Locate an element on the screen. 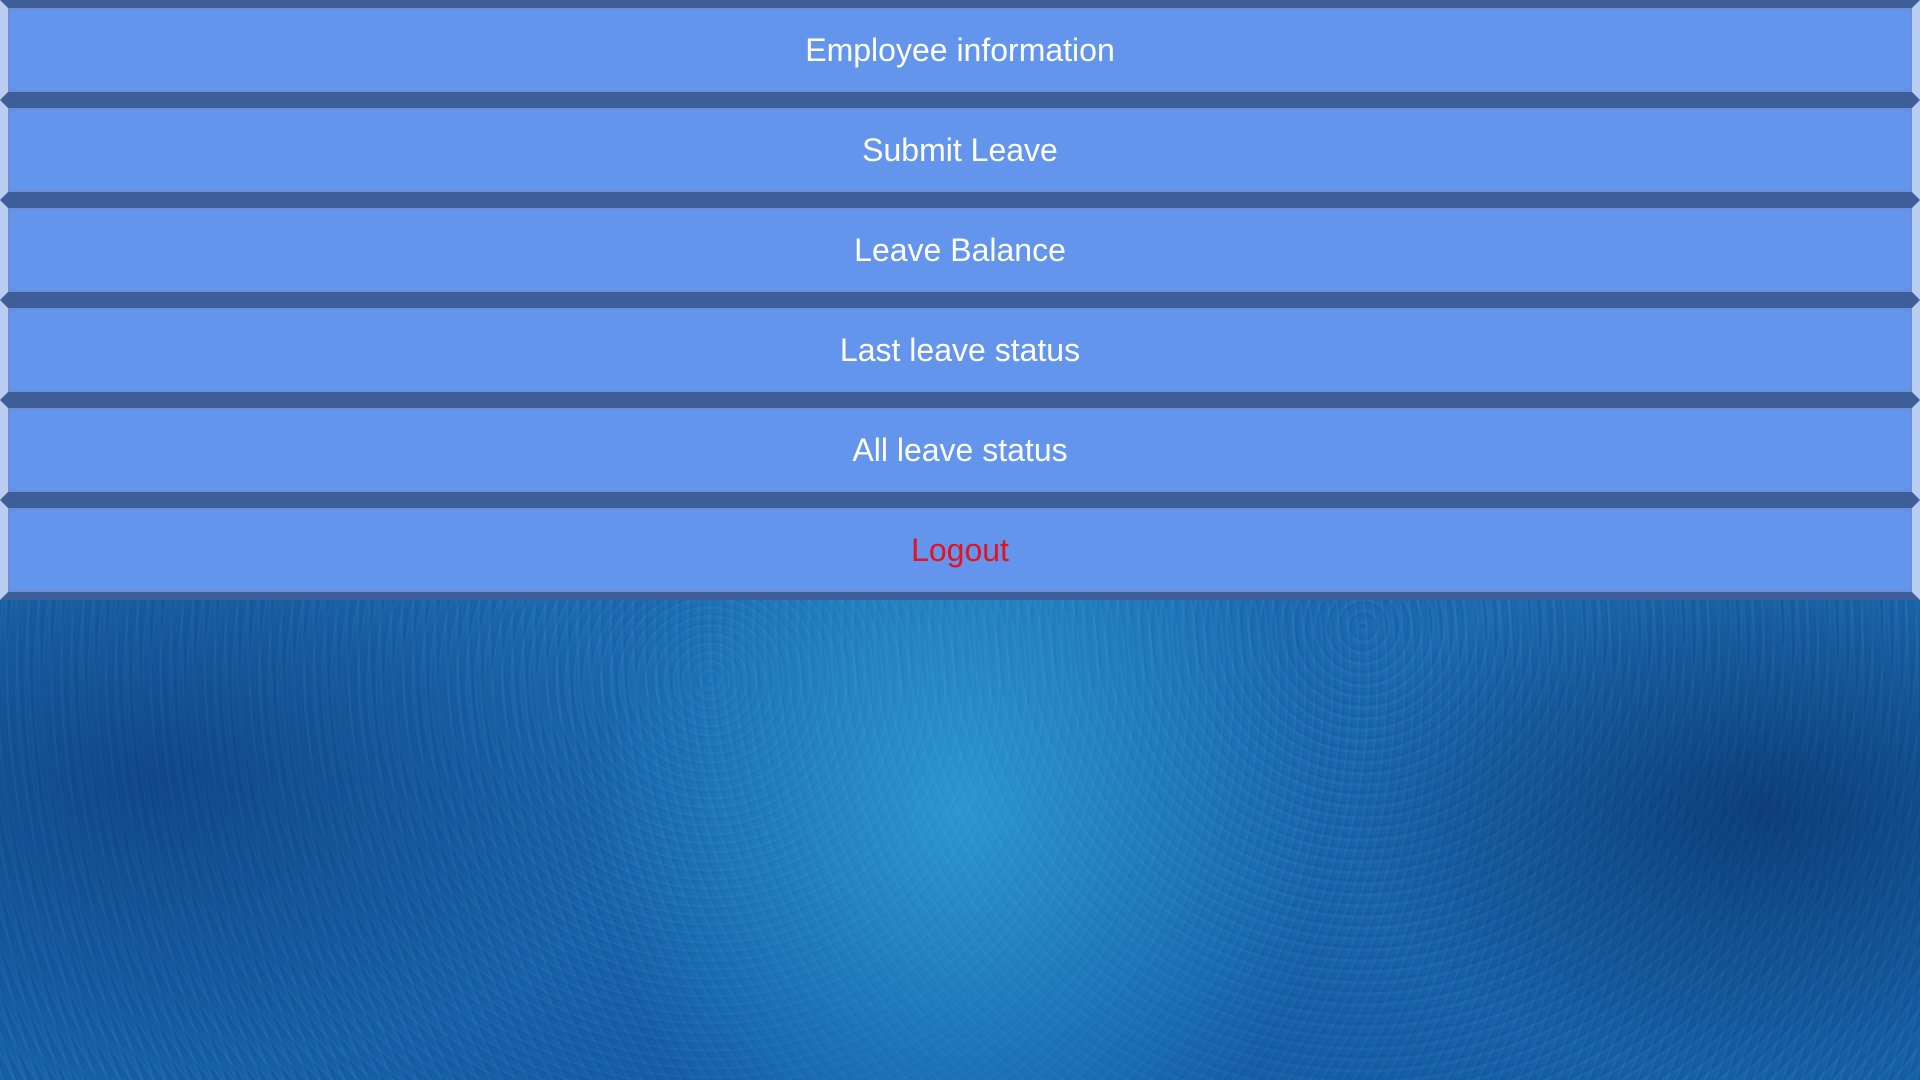 Image resolution: width=1920 pixels, height=1080 pixels. employee-information-button: Employee information is located at coordinates (960, 50).